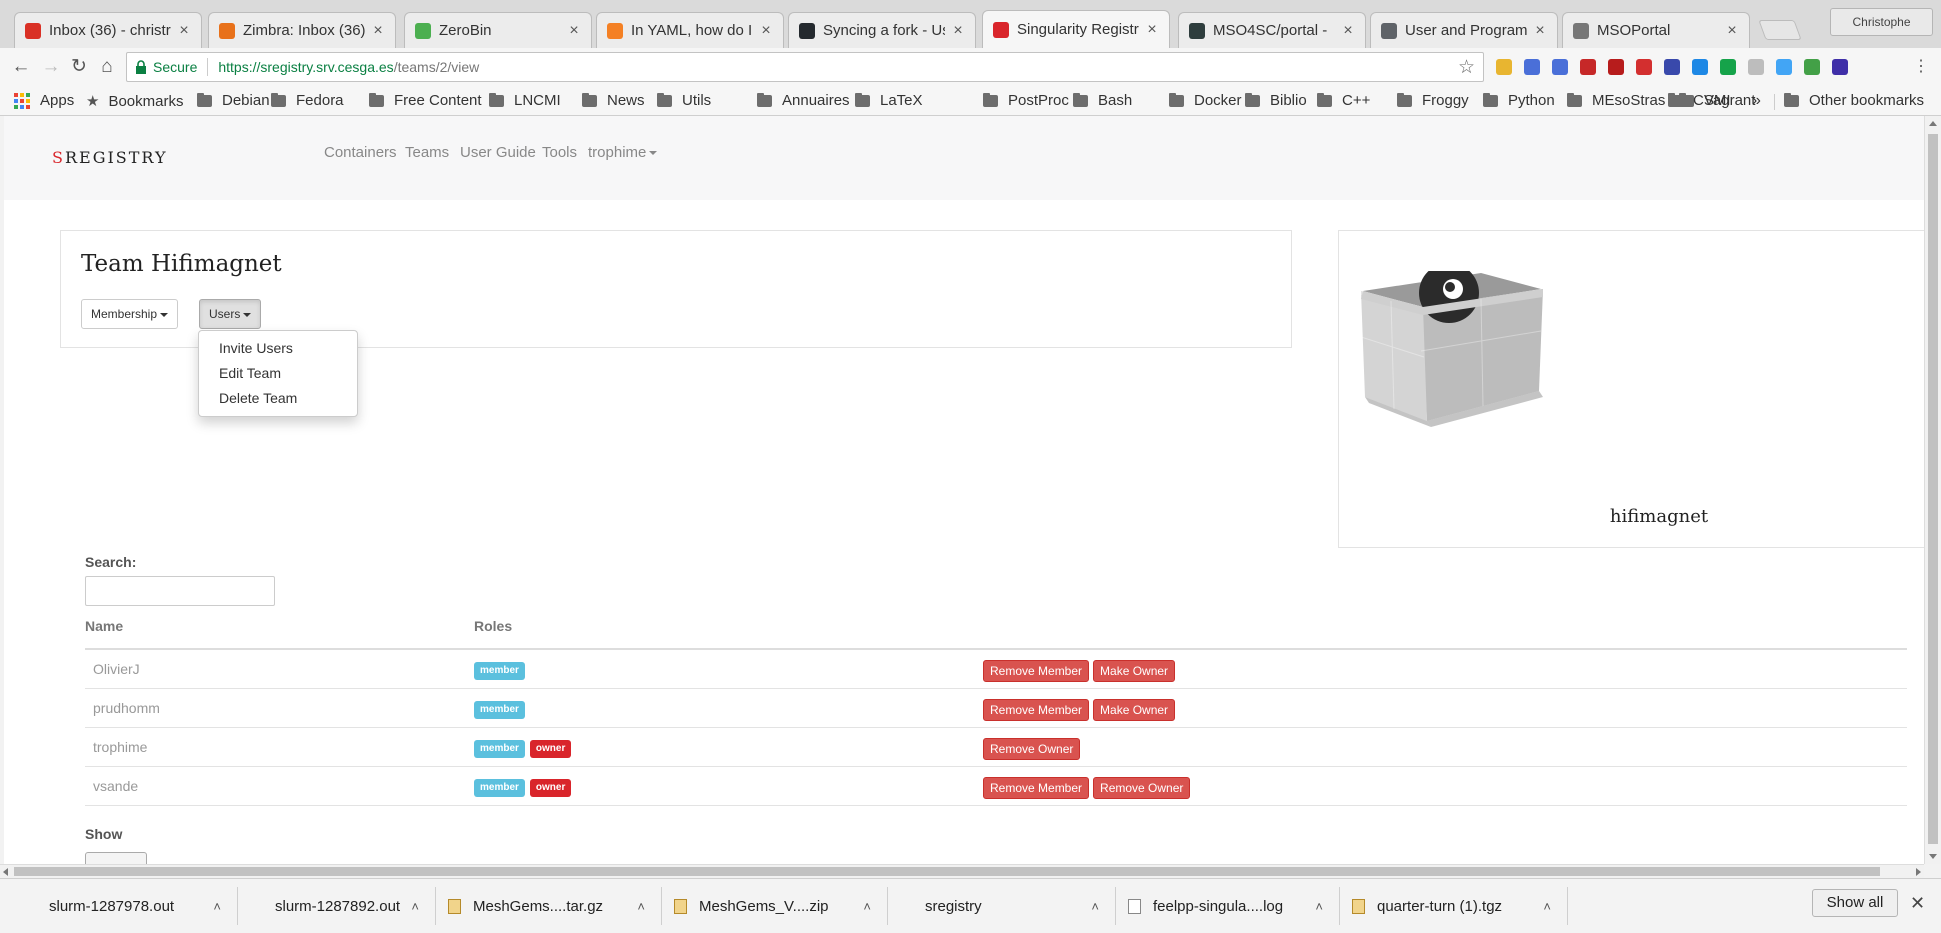 The image size is (1941, 933). Describe the element at coordinates (1205, 100) in the screenshot. I see `bookmark-folder-docker: Docker` at that location.